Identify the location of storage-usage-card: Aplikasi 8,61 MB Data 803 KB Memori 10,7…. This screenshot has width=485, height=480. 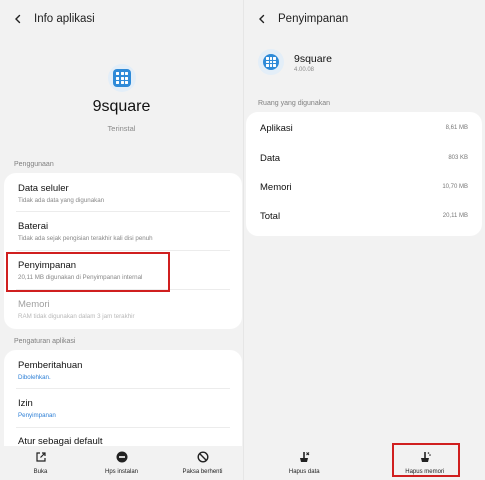
(364, 174).